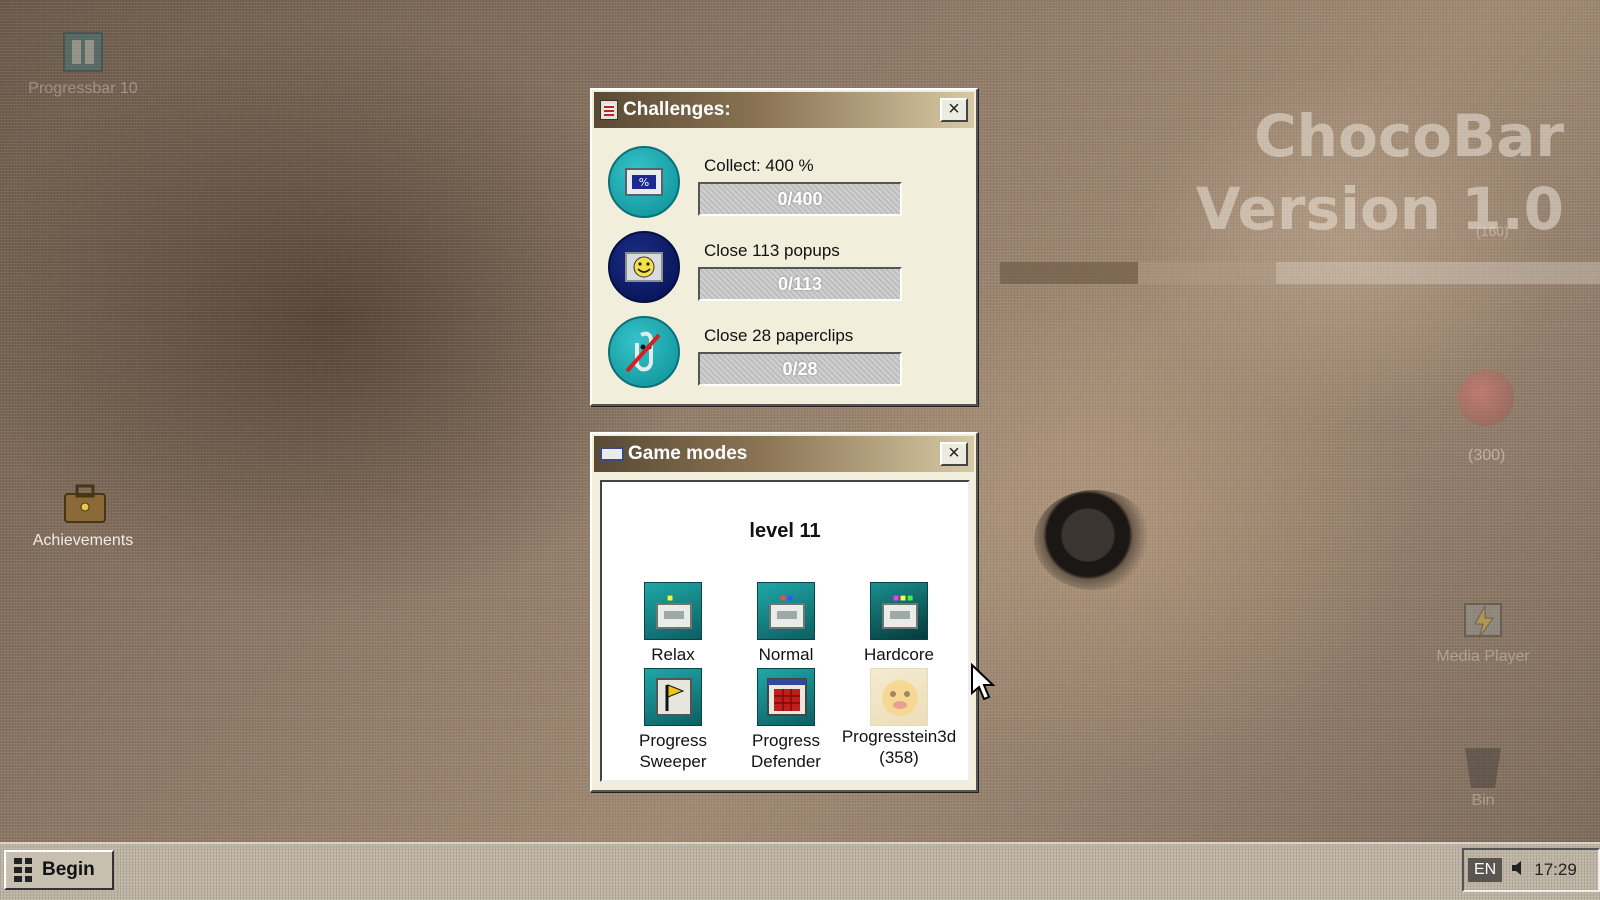 The width and height of the screenshot is (1600, 900). I want to click on challenge-item: Close 113 popups 0/113, so click(786, 265).